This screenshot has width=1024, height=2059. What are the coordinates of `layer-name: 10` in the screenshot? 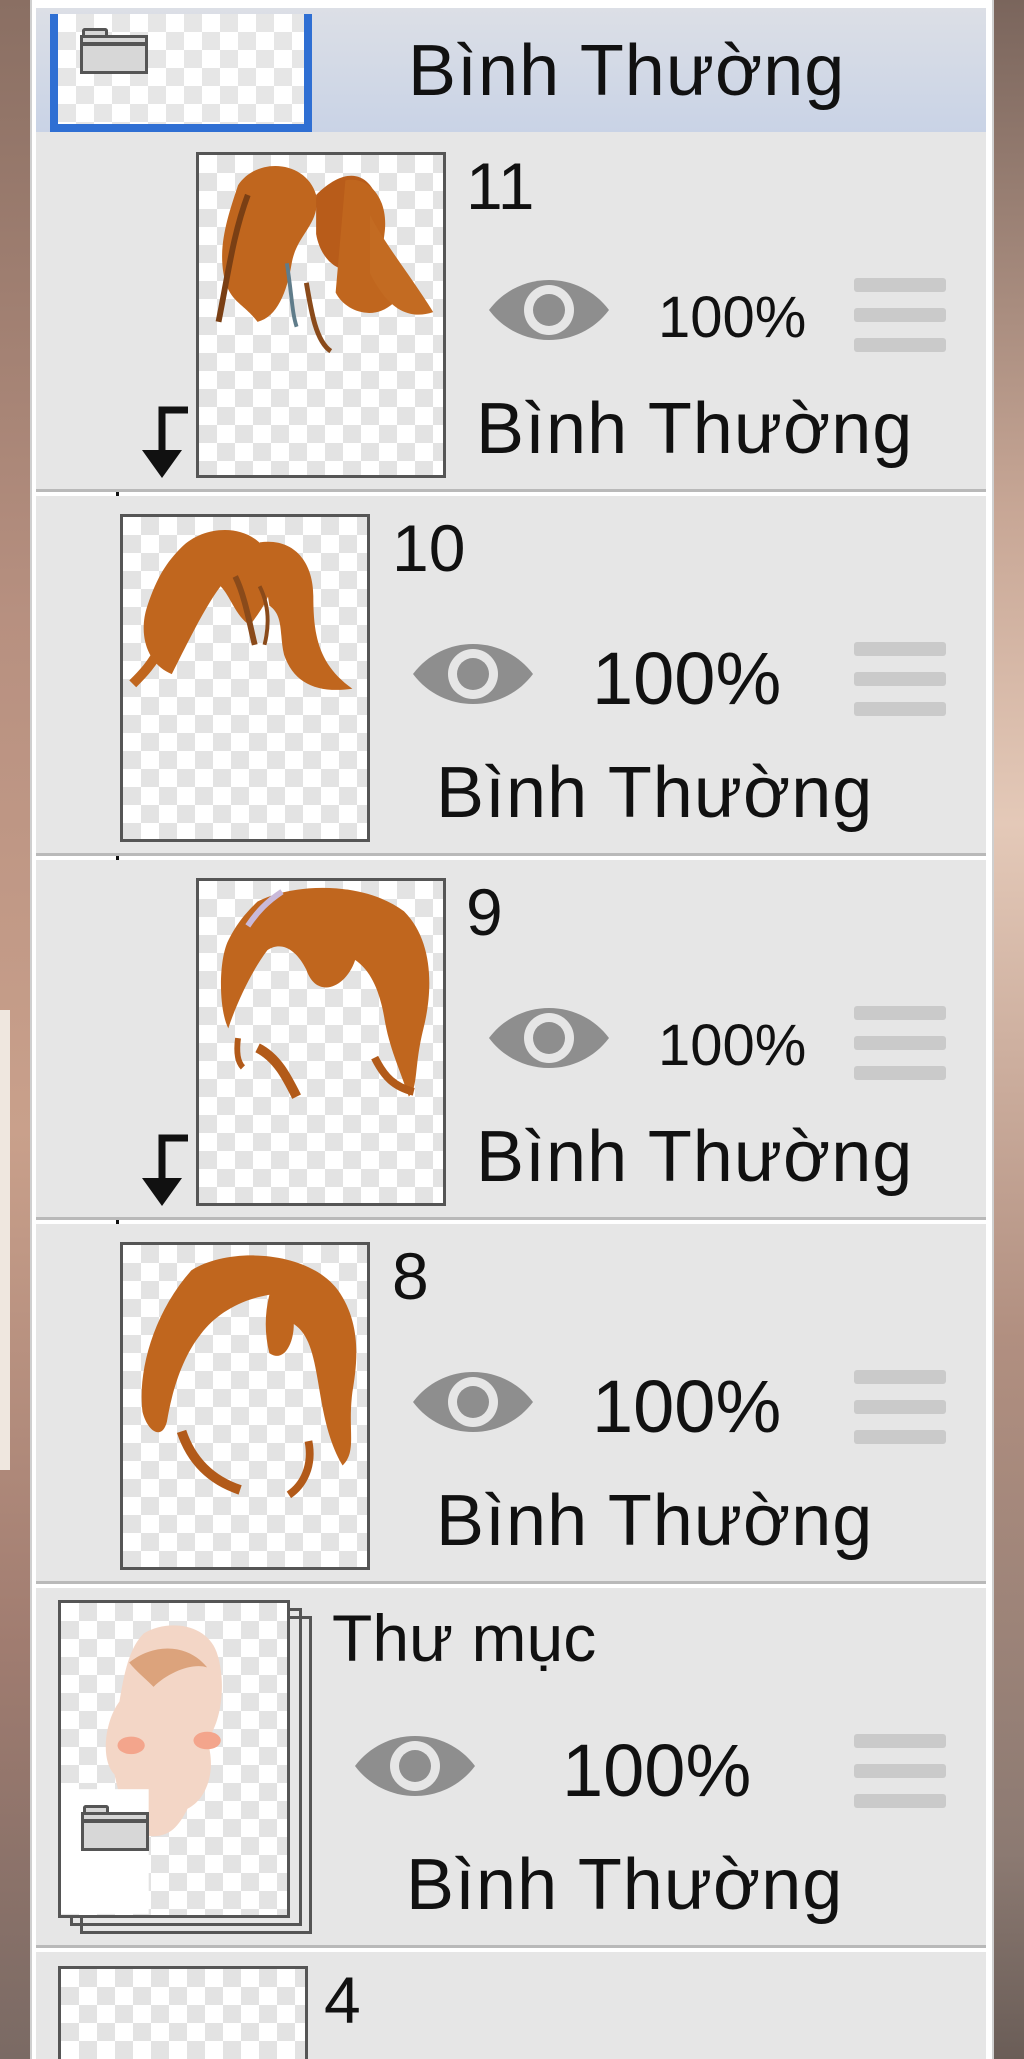 It's located at (429, 548).